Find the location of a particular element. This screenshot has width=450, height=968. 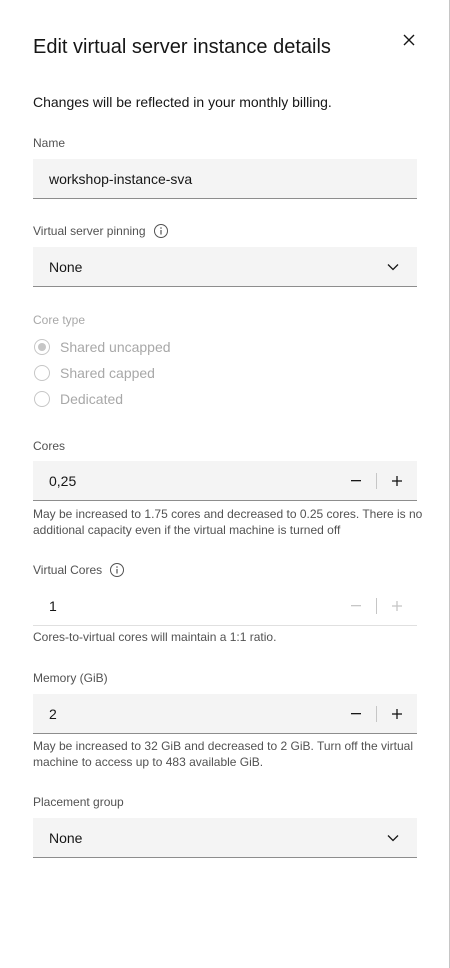

cores-label: Cores is located at coordinates (49, 446).